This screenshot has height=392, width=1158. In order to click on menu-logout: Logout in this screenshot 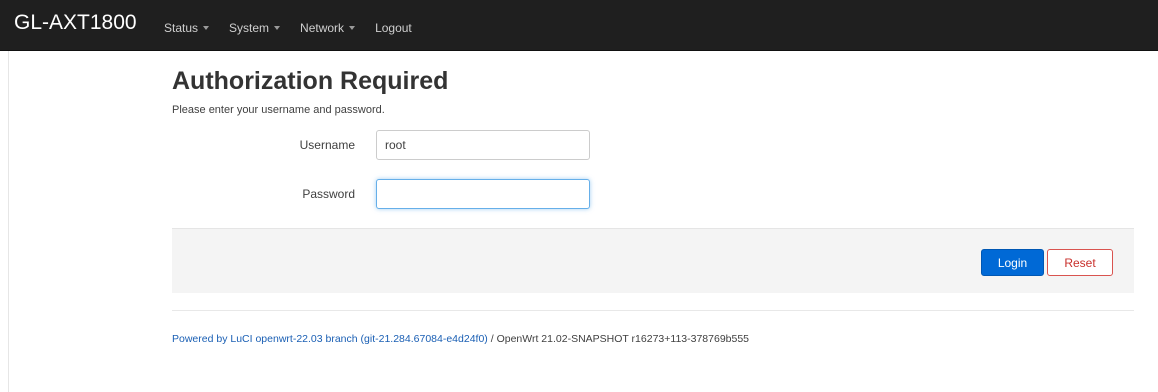, I will do `click(393, 28)`.